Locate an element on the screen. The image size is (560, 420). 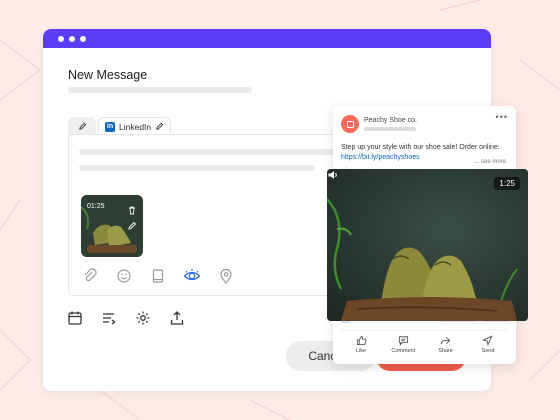
volume-icon is located at coordinates (333, 175).